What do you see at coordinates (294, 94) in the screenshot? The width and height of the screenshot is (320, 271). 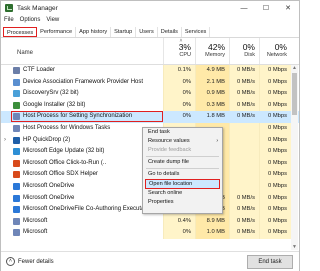 I see `scrollbar-thumb` at bounding box center [294, 94].